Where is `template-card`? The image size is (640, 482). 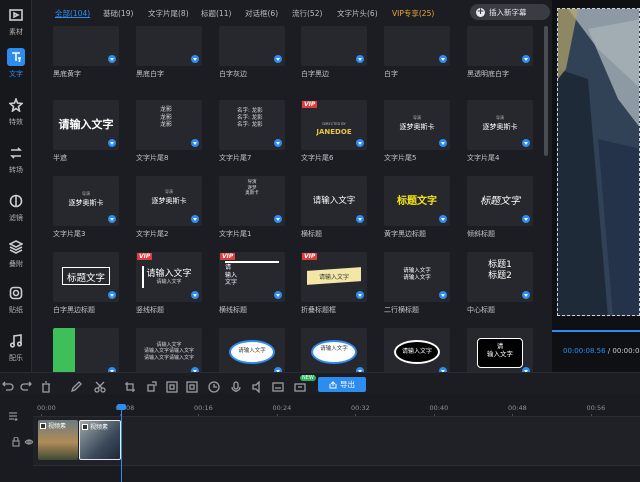 template-card is located at coordinates (86, 350).